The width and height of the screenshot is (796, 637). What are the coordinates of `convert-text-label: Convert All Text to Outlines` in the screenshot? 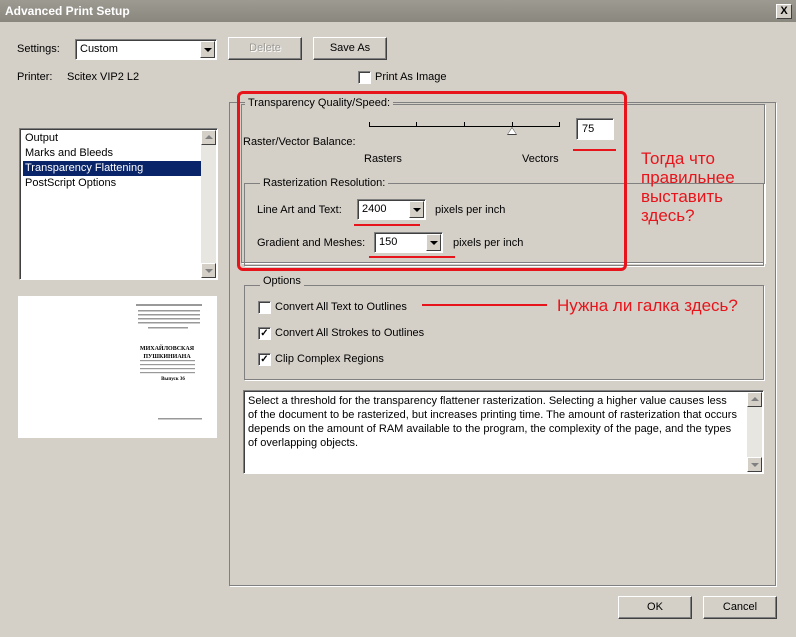 It's located at (341, 307).